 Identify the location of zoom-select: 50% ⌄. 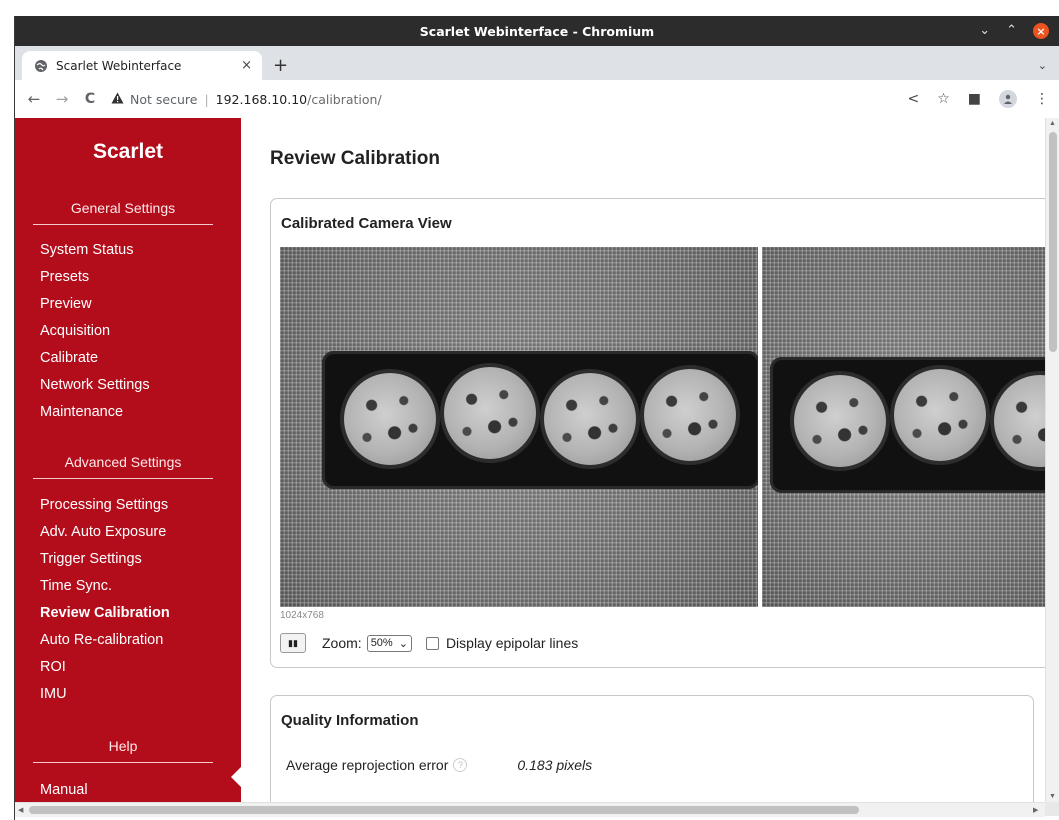
(389, 643).